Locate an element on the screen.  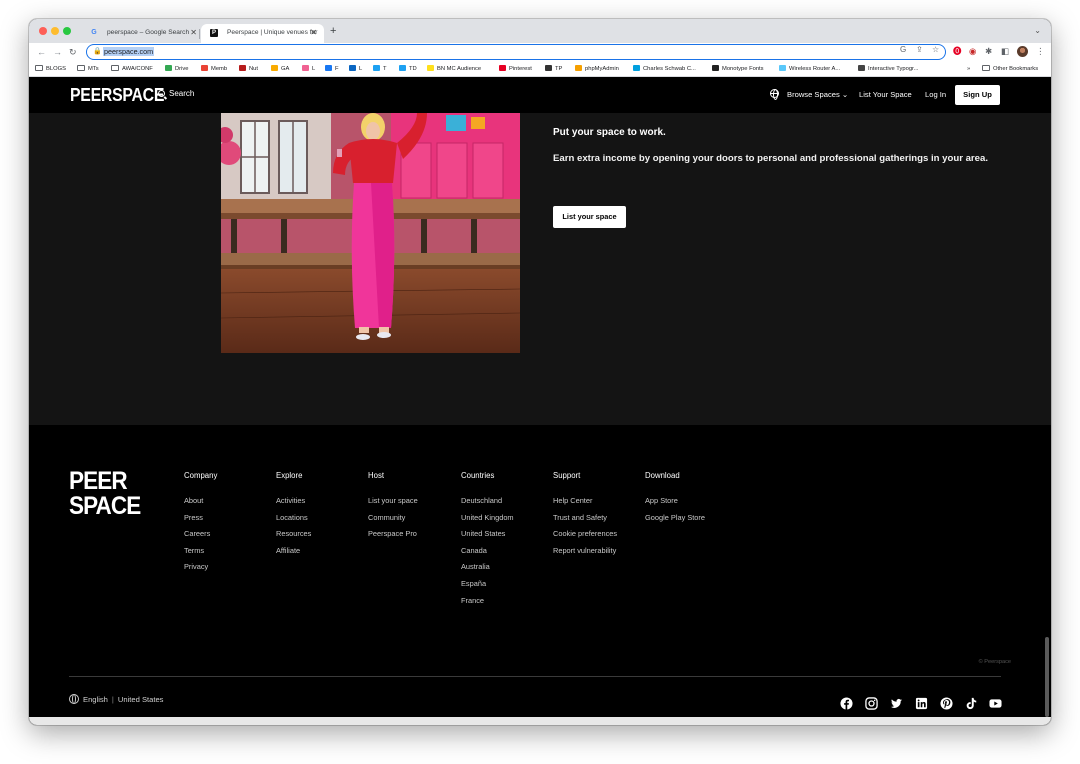
bookmark-item: Memb is located at coordinates (214, 69).